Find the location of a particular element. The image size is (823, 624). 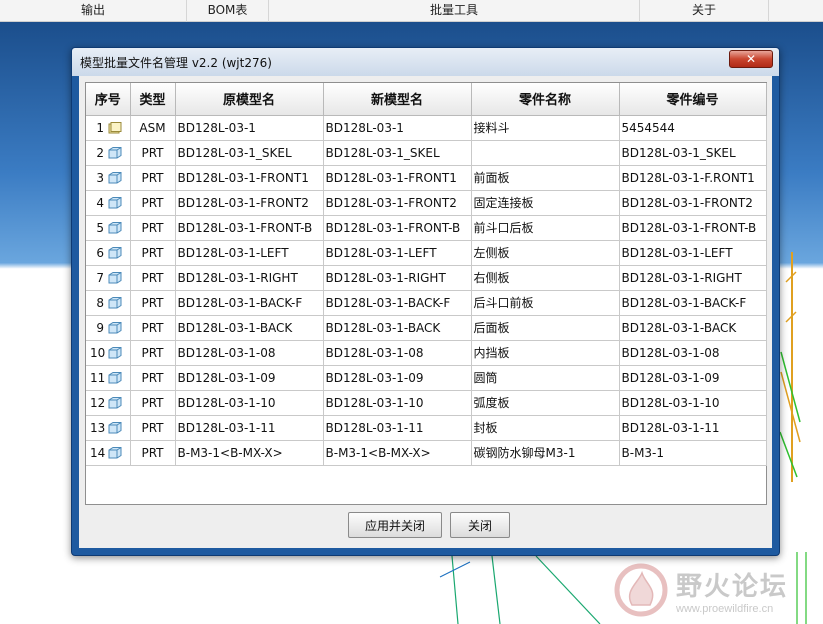

cell-new-name: BD128L-03-1-RIGHT is located at coordinates (397, 278).